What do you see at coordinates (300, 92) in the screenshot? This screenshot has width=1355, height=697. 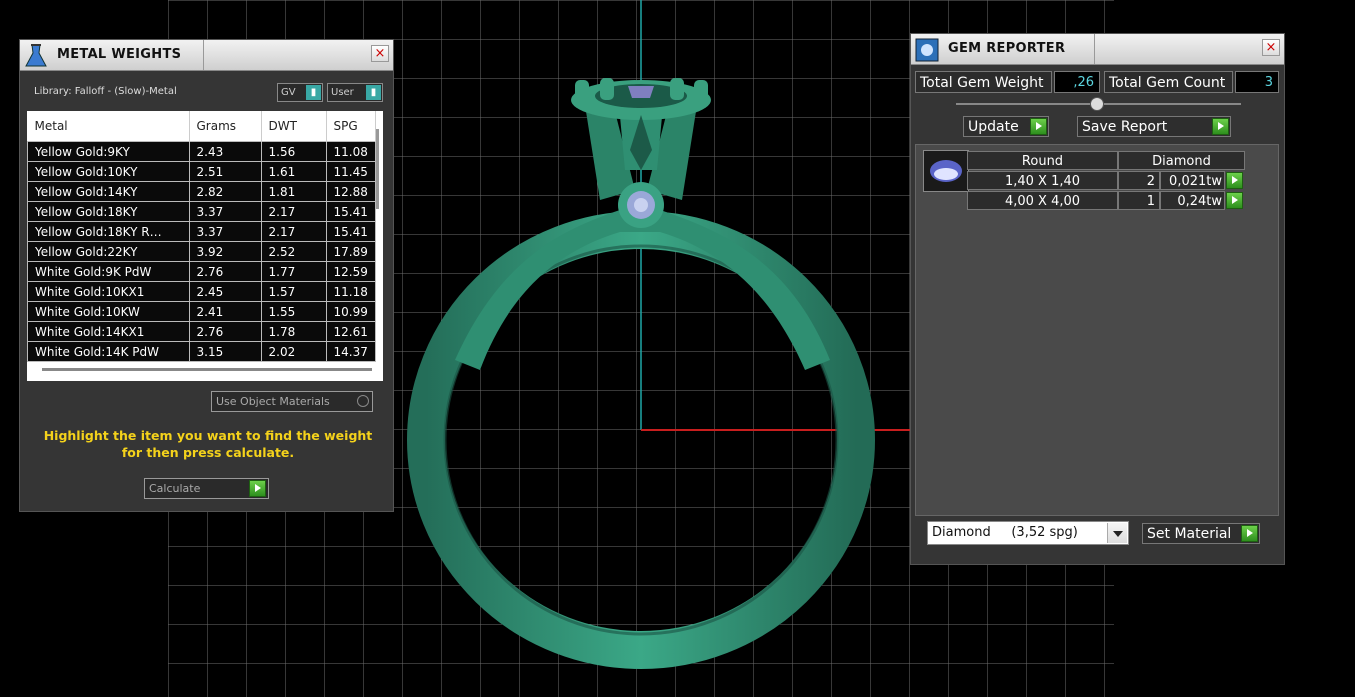 I see `gv-toggle: GV ▮` at bounding box center [300, 92].